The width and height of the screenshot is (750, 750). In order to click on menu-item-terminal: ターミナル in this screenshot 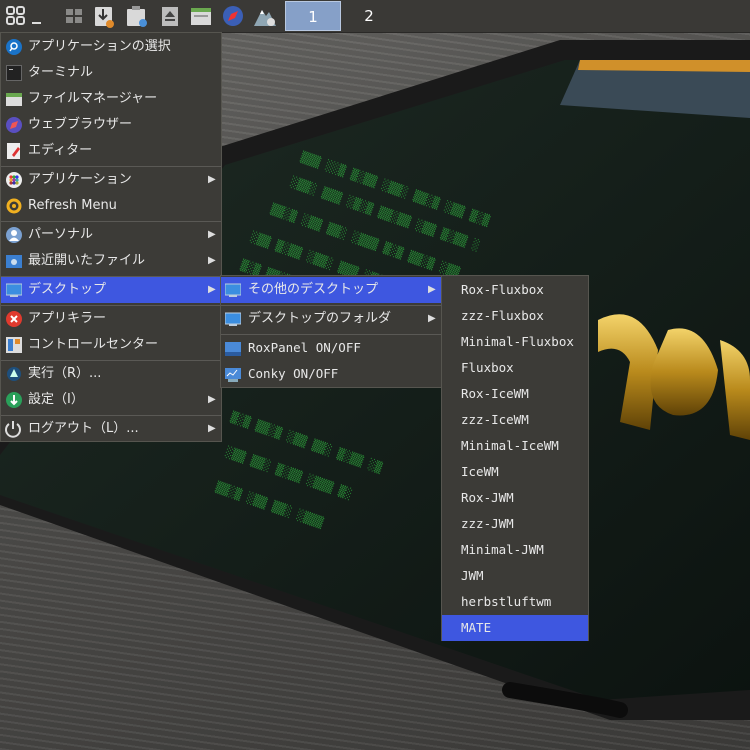, I will do `click(111, 73)`.